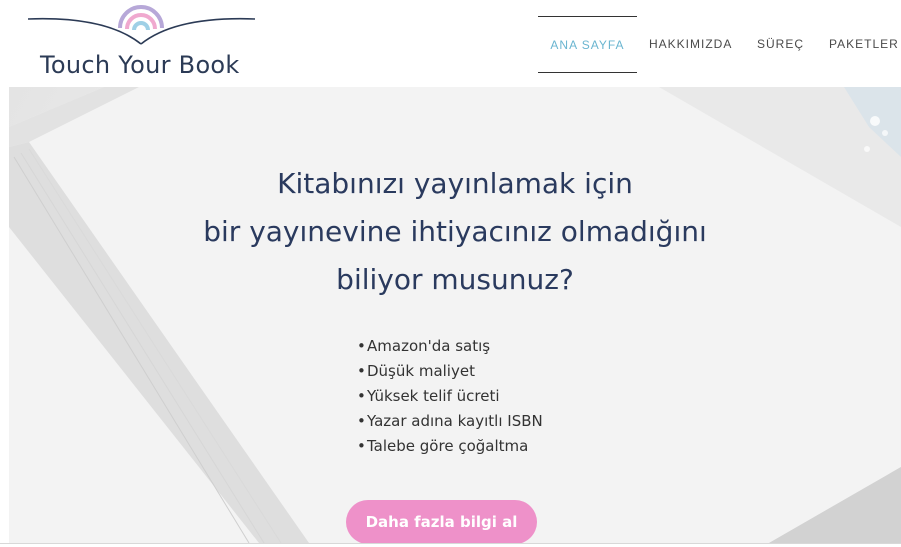  I want to click on nav-item-hakkimizda: HAKKIMIZDA, so click(690, 44).